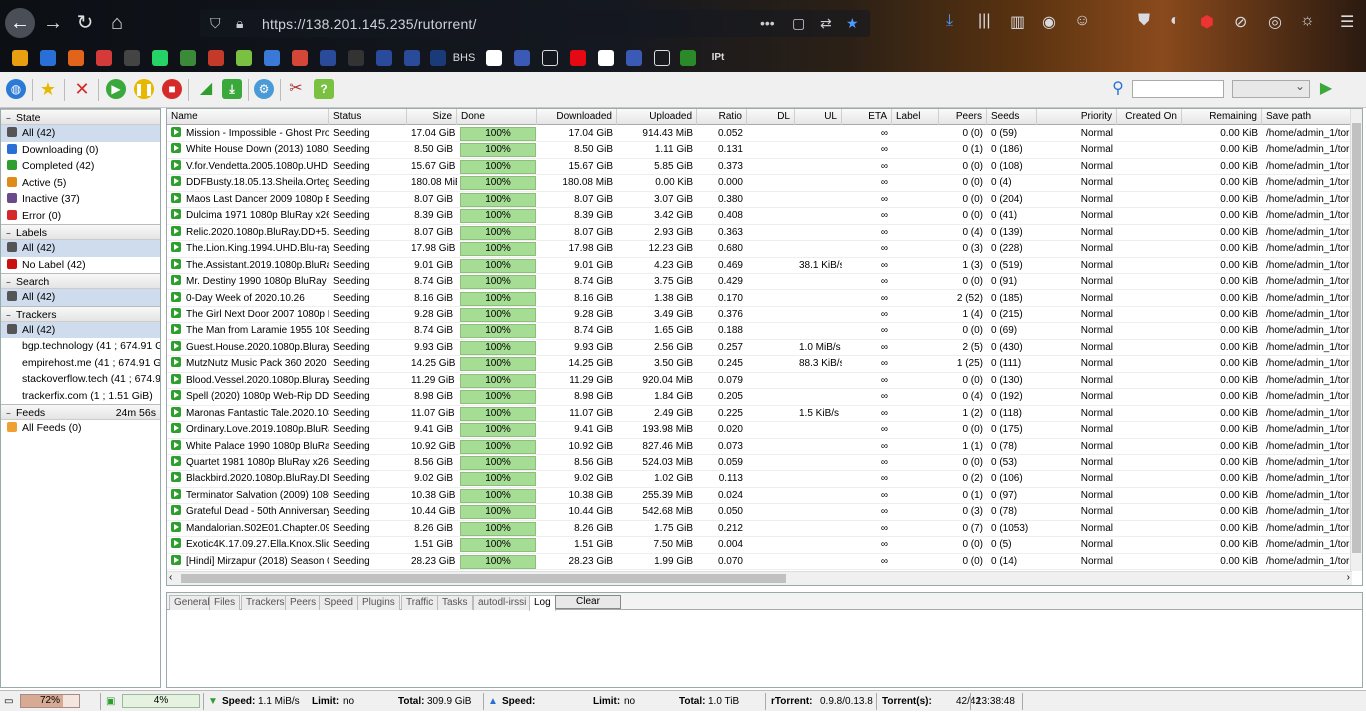 Image resolution: width=1366 pixels, height=712 pixels. Describe the element at coordinates (53, 23) in the screenshot. I see `forward-button-icon: →` at that location.